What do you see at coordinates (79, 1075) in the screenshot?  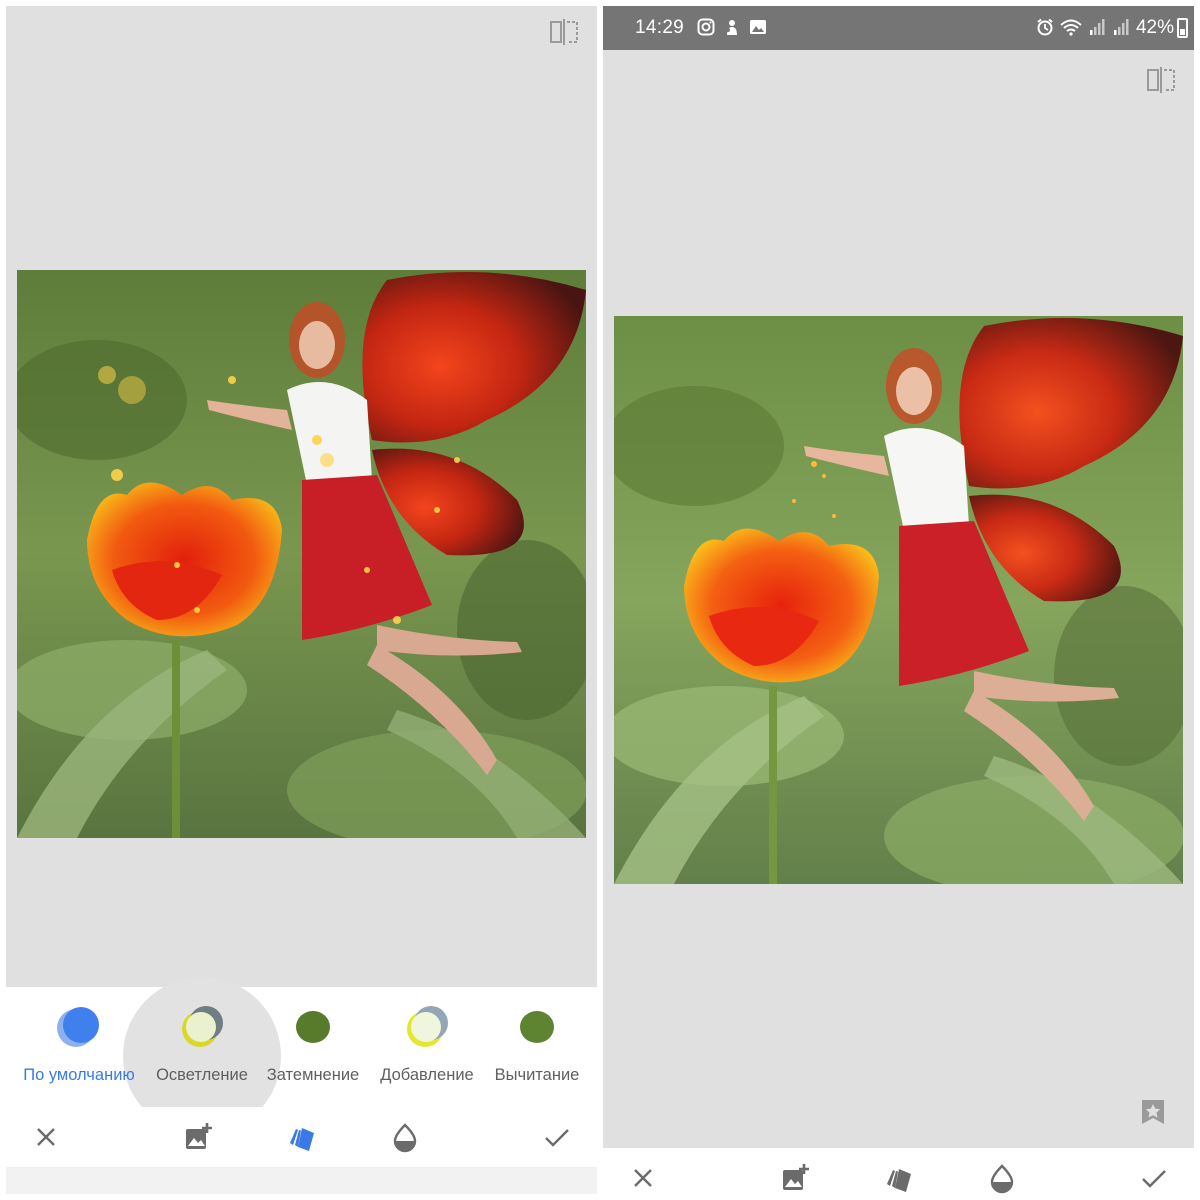 I see `blend-mode-label: По умолчанию` at bounding box center [79, 1075].